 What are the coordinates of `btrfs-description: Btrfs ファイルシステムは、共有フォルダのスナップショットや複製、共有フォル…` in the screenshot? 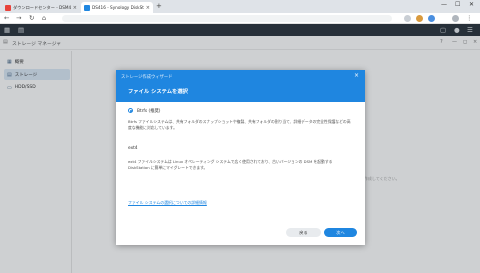 It's located at (239, 124).